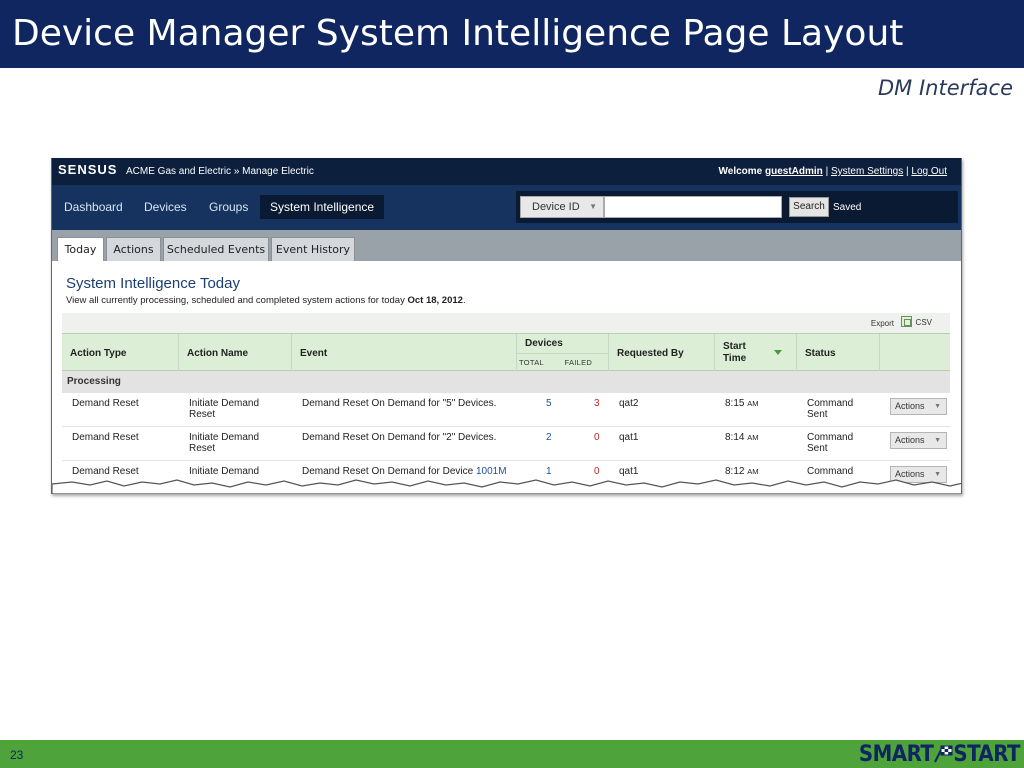  What do you see at coordinates (562, 344) in the screenshot?
I see `header-devices-label: Devices` at bounding box center [562, 344].